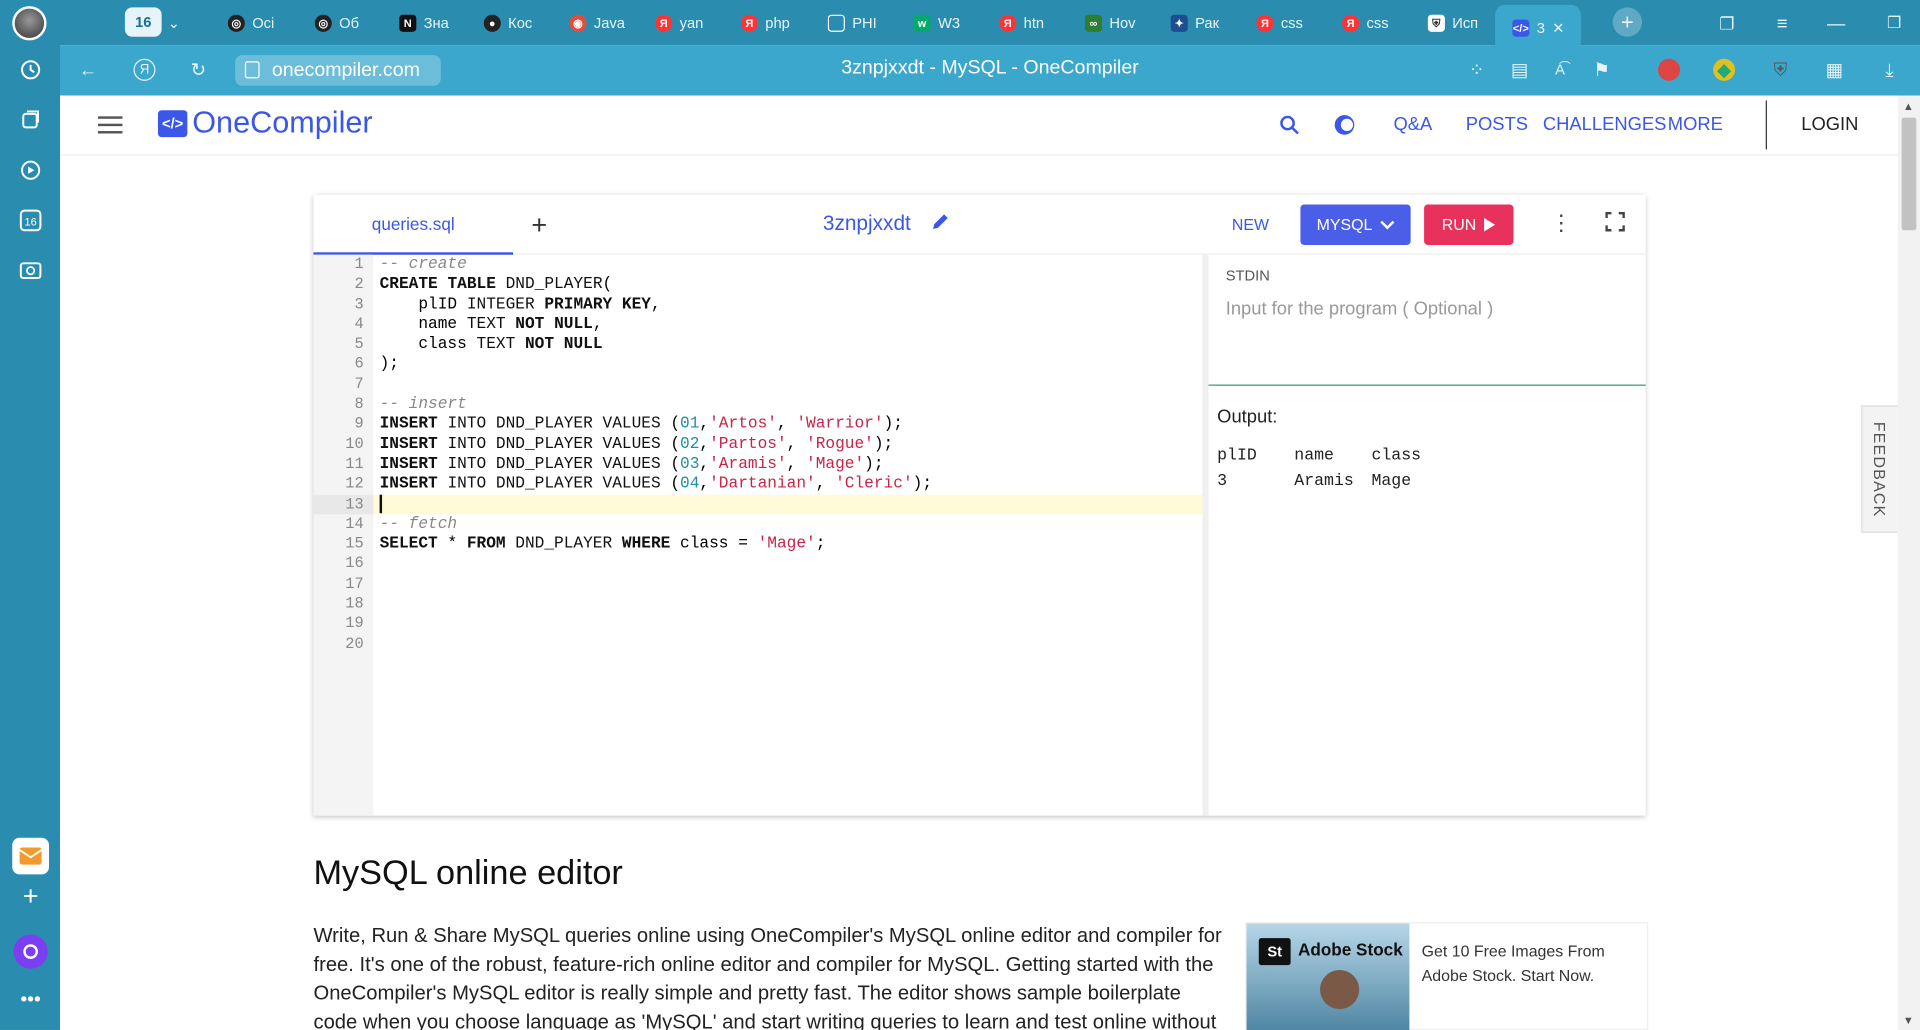 The width and height of the screenshot is (1920, 1030). Describe the element at coordinates (778, 285) in the screenshot. I see `code-line: 2 CREATE TABLE DND_PLAYER(` at that location.